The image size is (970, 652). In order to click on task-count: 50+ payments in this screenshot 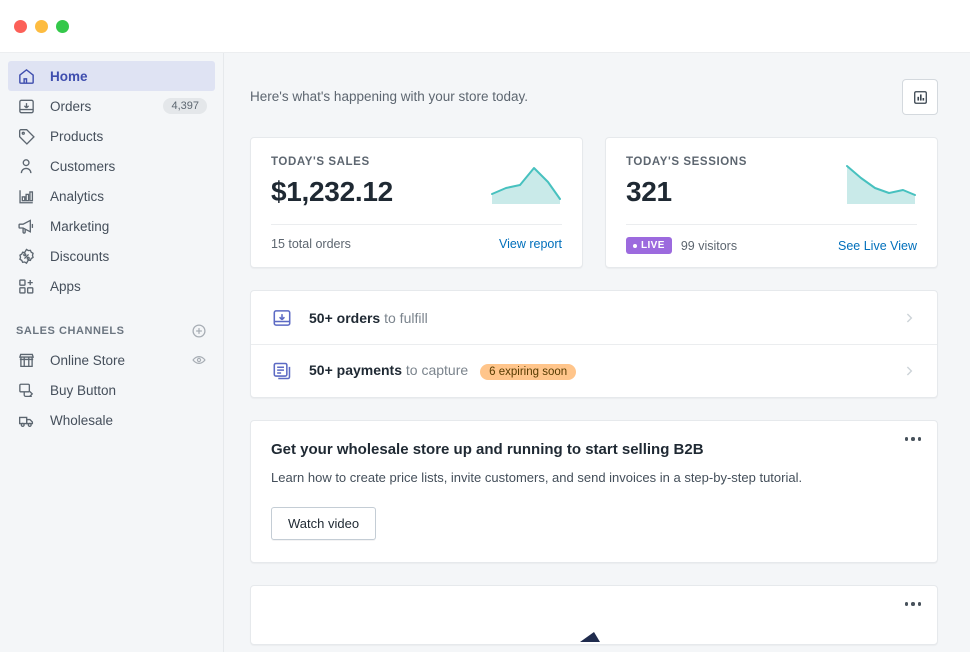, I will do `click(355, 370)`.